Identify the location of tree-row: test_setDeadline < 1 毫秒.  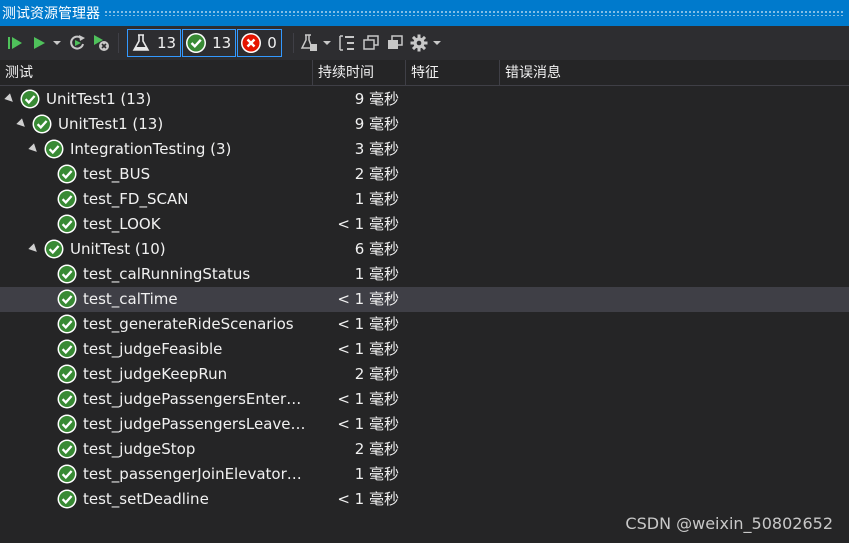
(424, 499).